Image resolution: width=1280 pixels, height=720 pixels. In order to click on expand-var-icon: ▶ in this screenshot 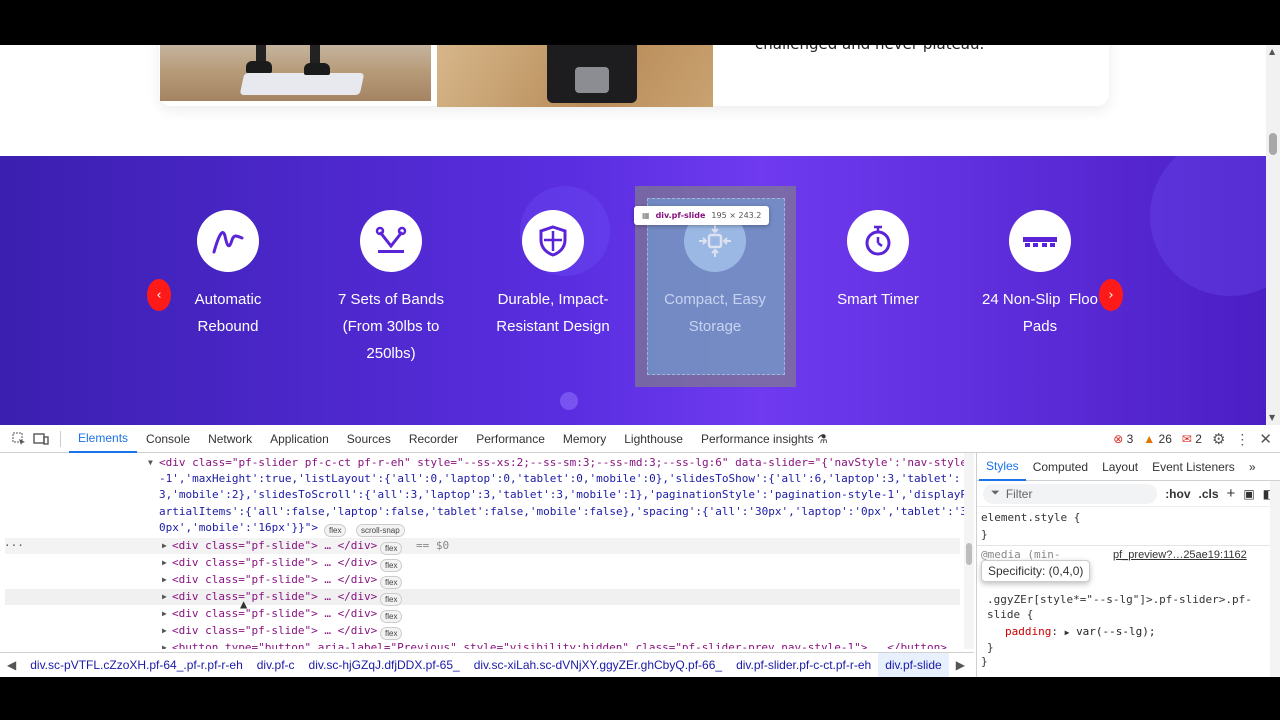, I will do `click(1067, 632)`.